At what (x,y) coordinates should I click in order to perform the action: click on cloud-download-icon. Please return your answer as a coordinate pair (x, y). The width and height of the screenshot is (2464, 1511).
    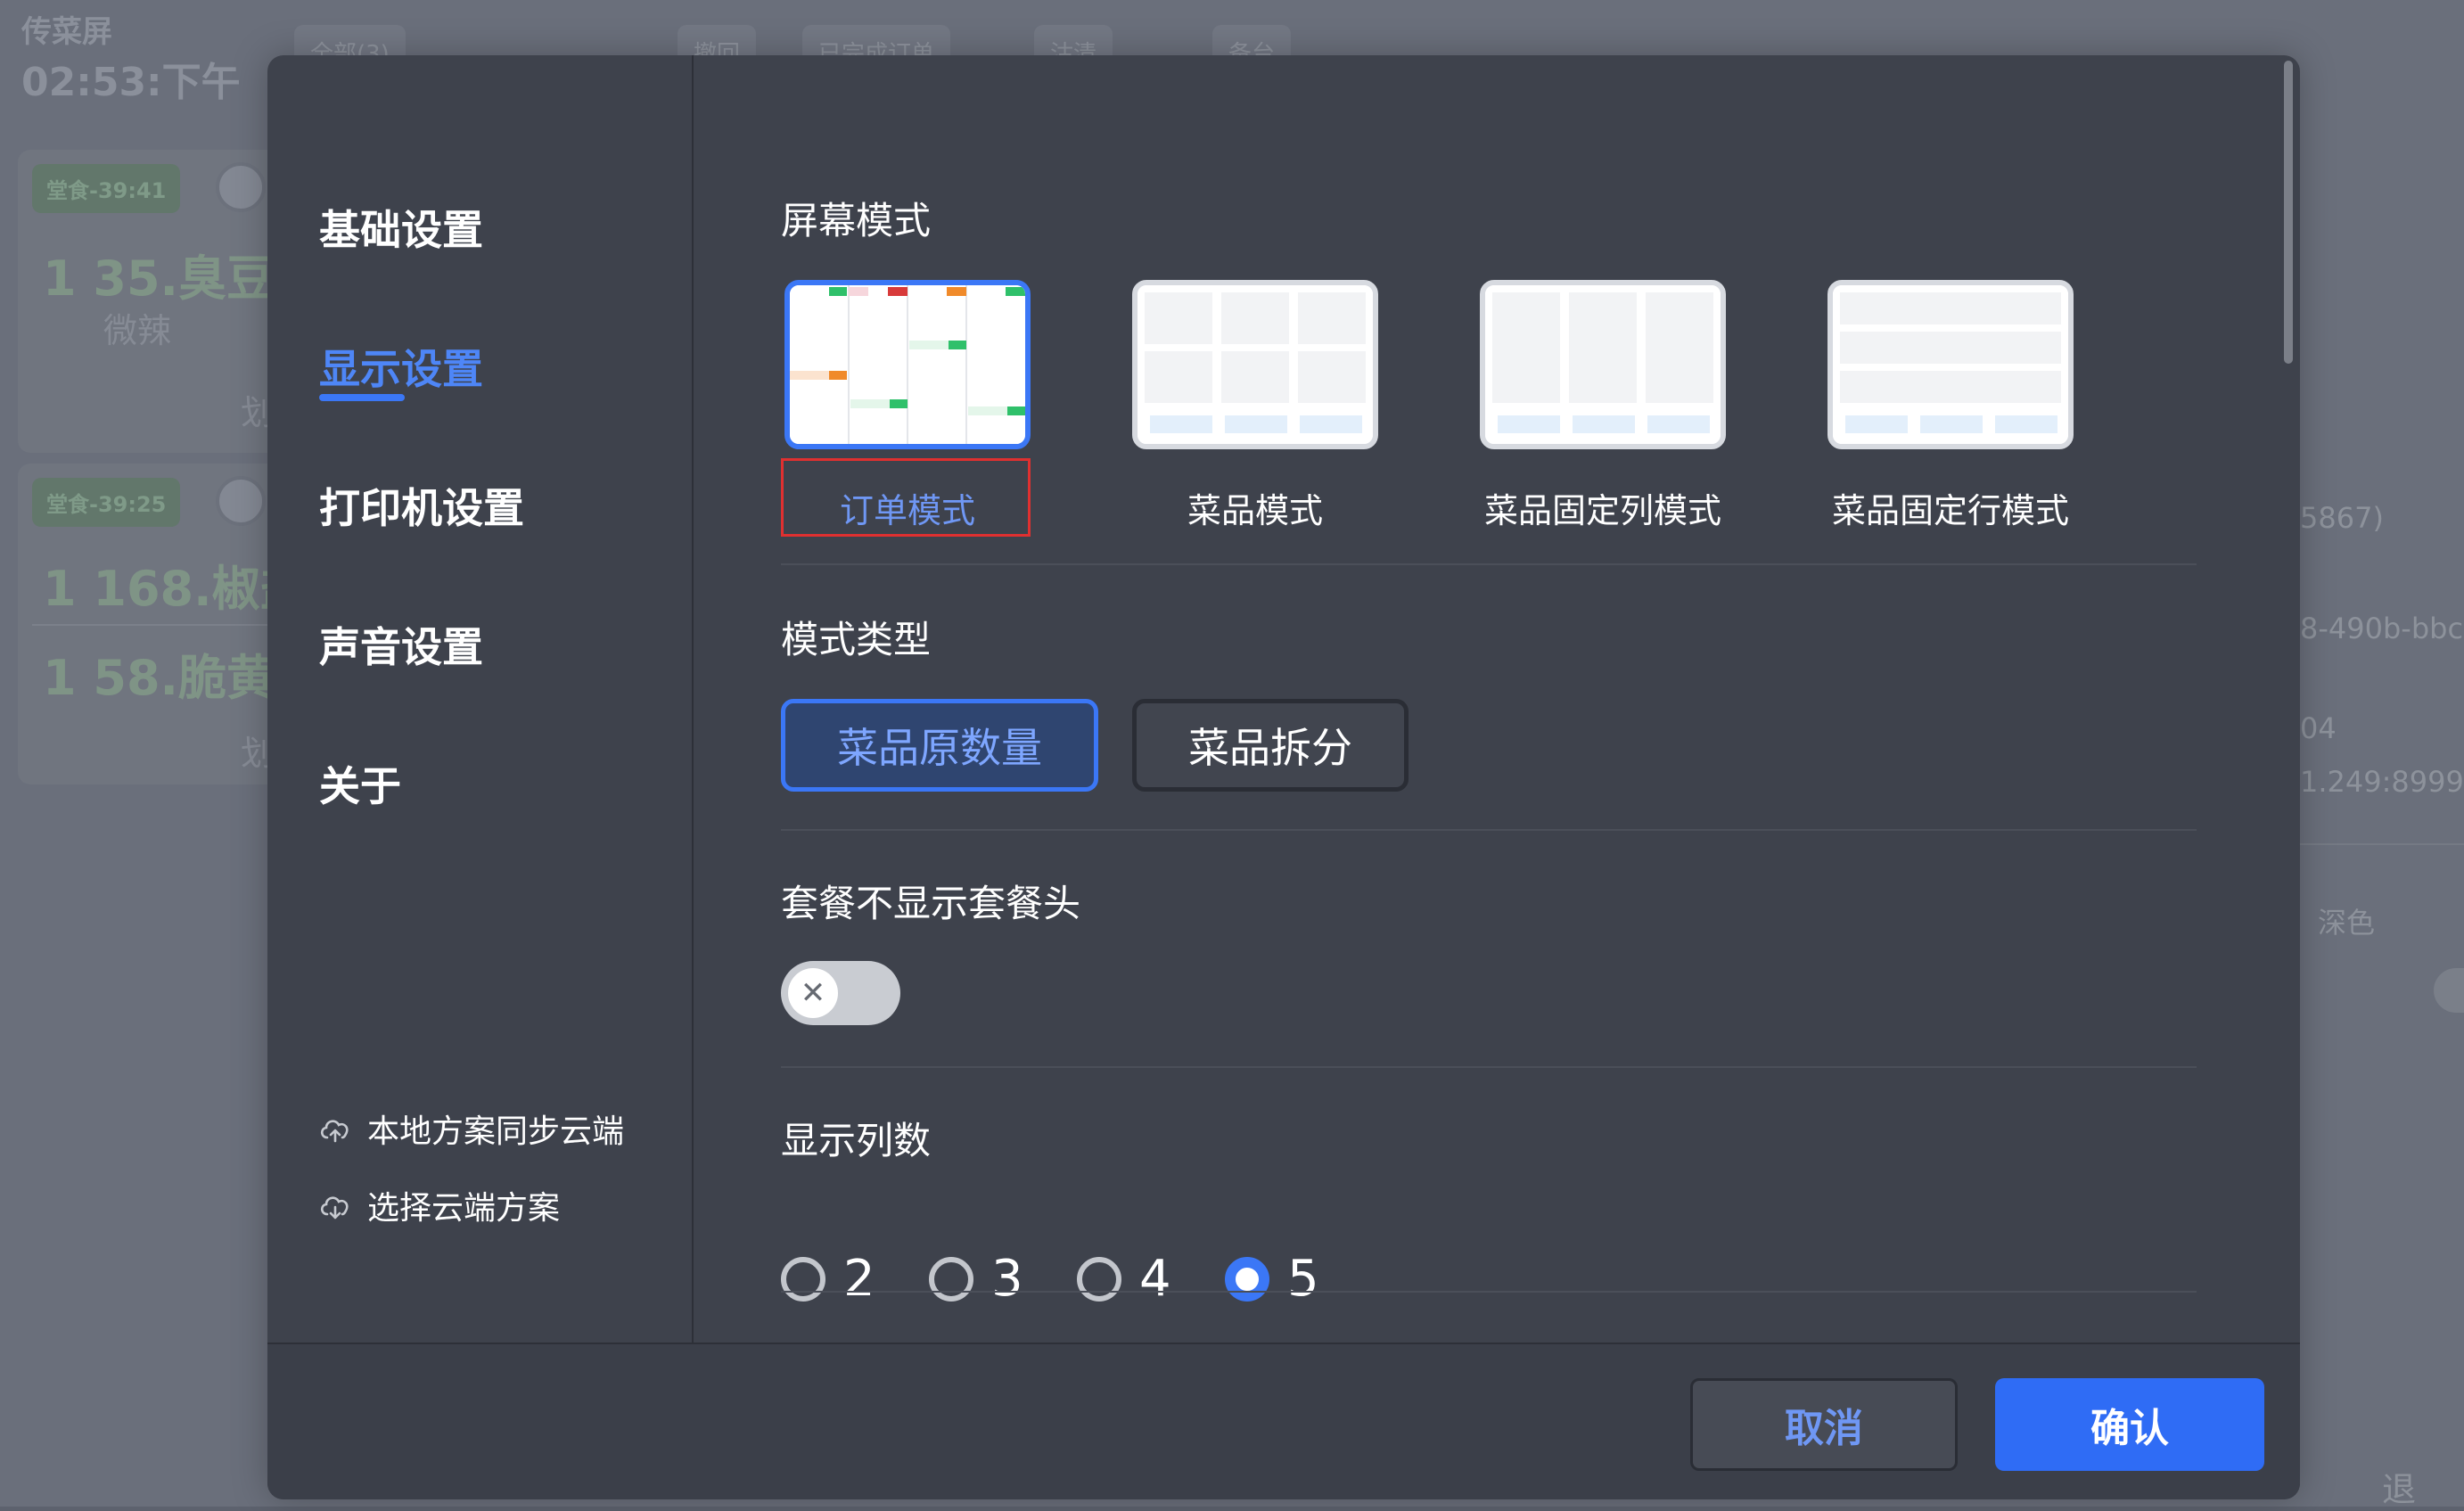
    Looking at the image, I should click on (334, 1207).